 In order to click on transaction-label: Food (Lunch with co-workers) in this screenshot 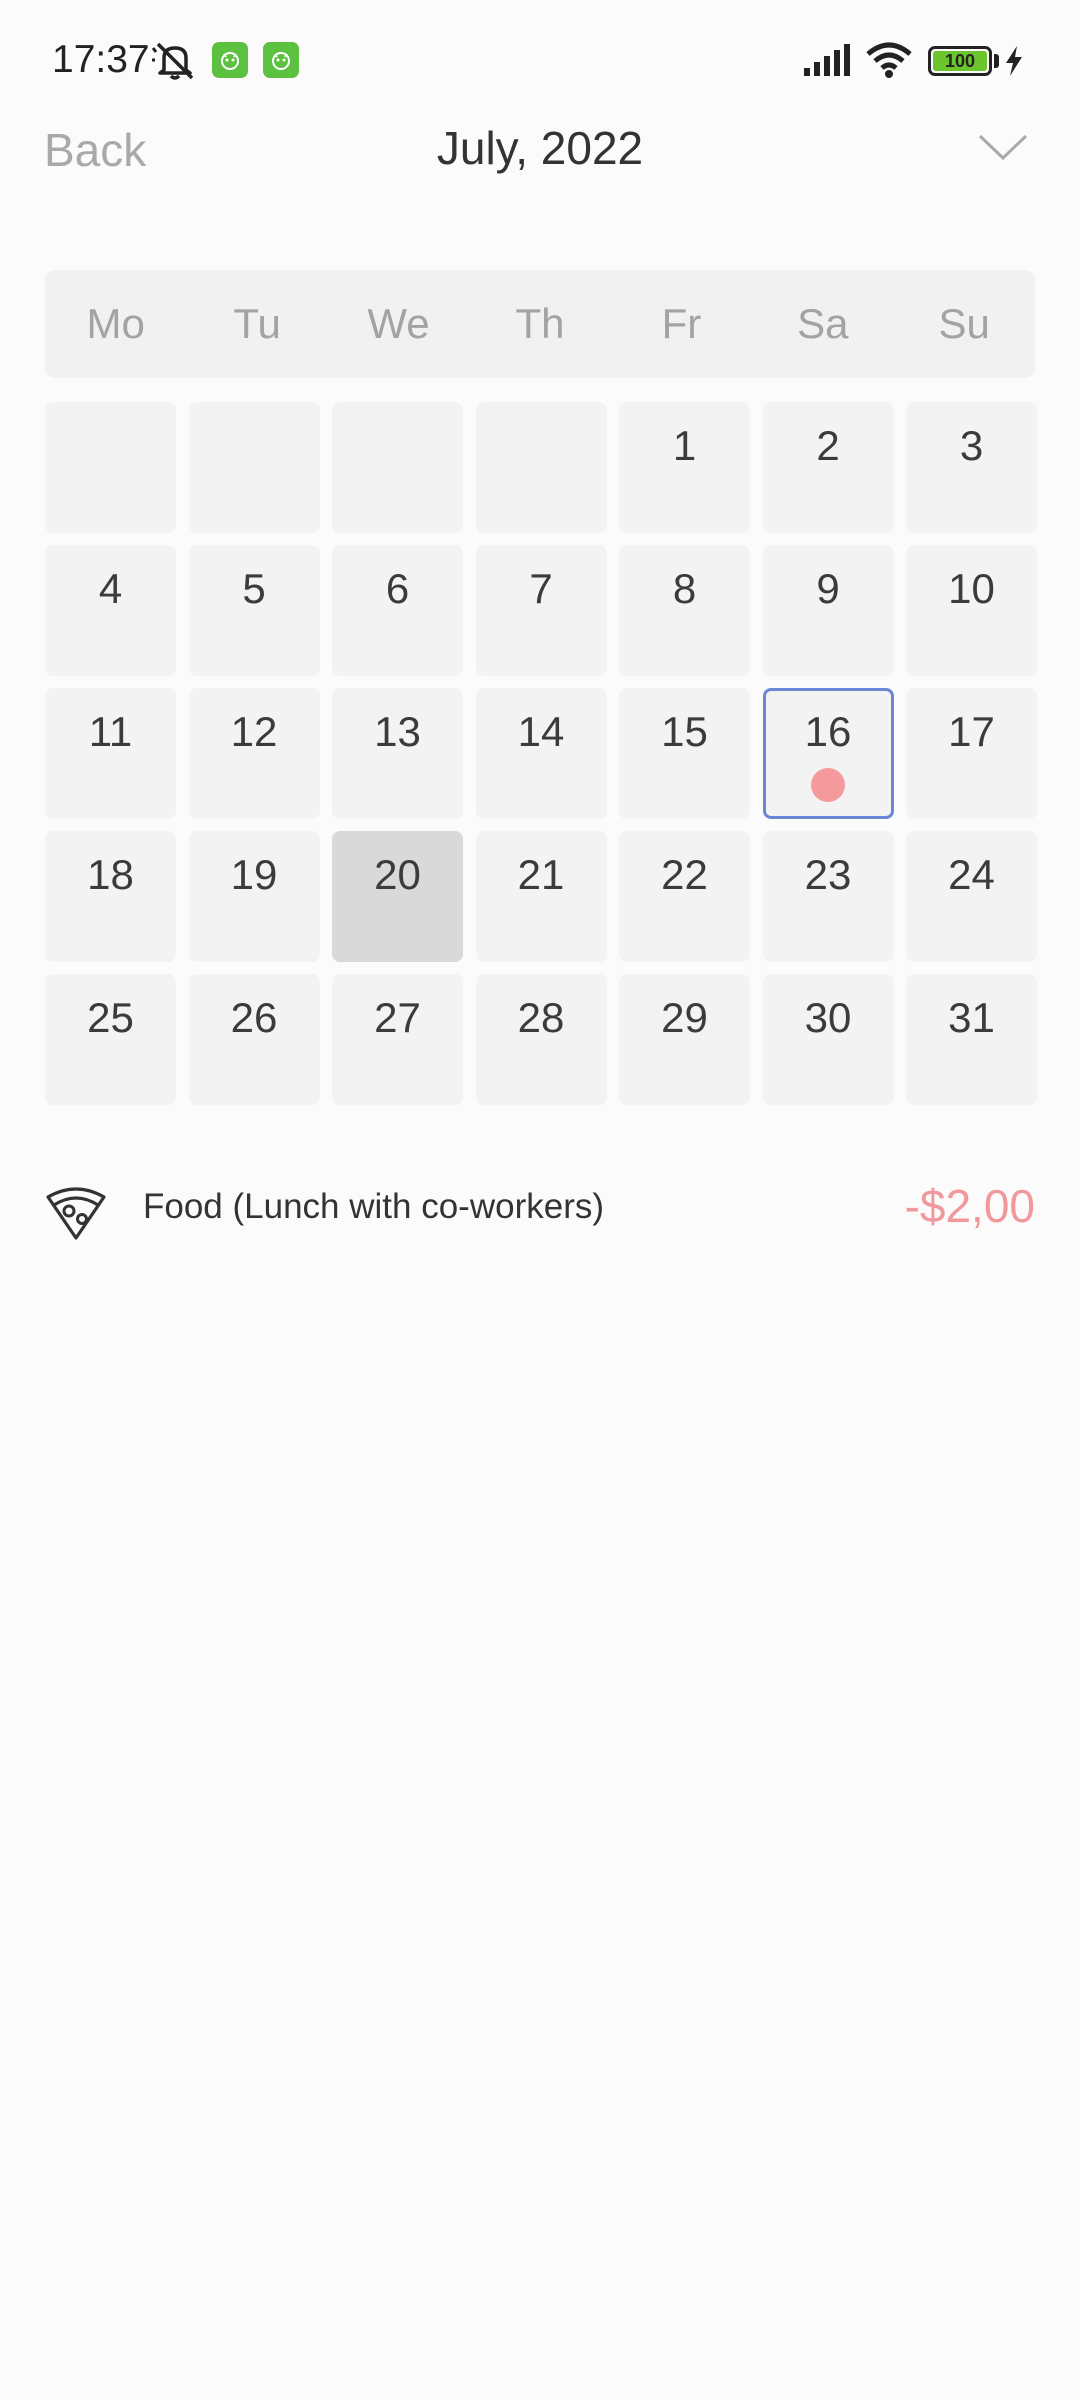, I will do `click(373, 1206)`.